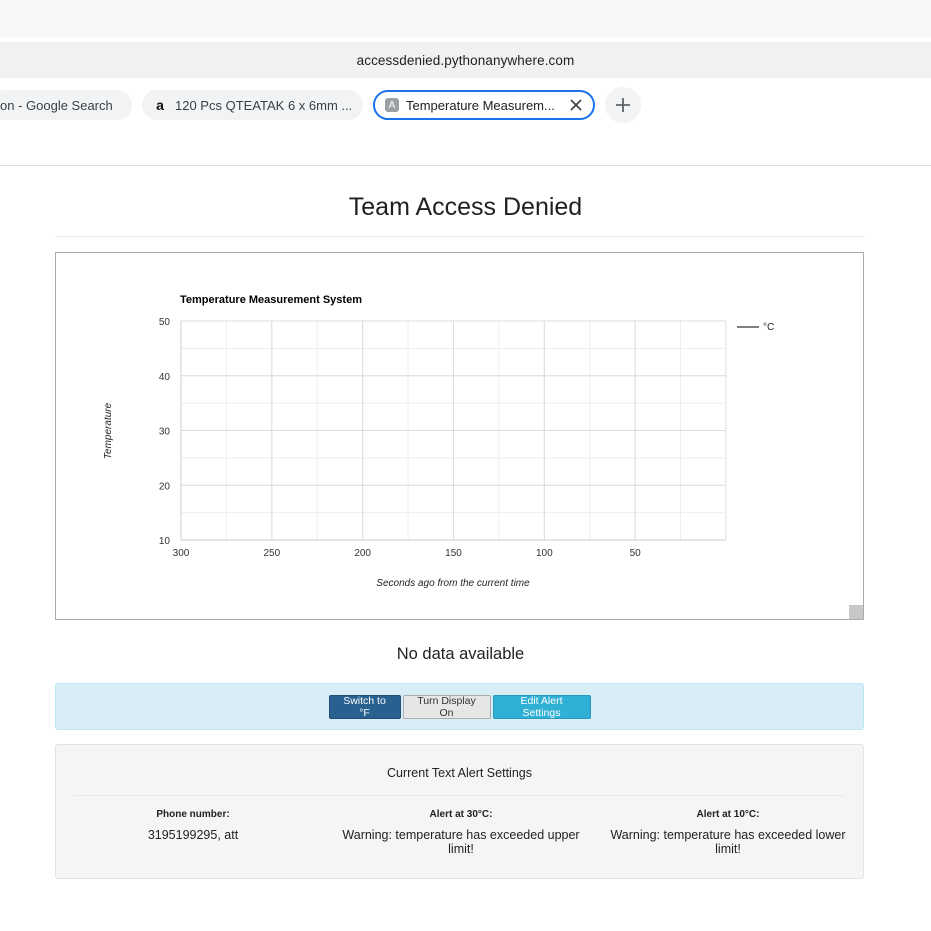 The width and height of the screenshot is (931, 931). I want to click on legend-label: °C, so click(768, 327).